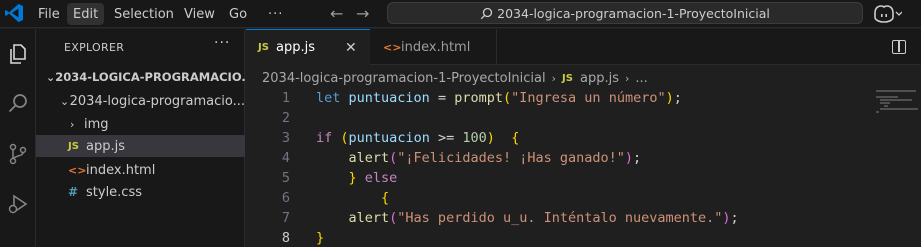 The width and height of the screenshot is (921, 247). What do you see at coordinates (583, 47) in the screenshot?
I see `editor-tabs: JS app.js ✕ <> index.html` at bounding box center [583, 47].